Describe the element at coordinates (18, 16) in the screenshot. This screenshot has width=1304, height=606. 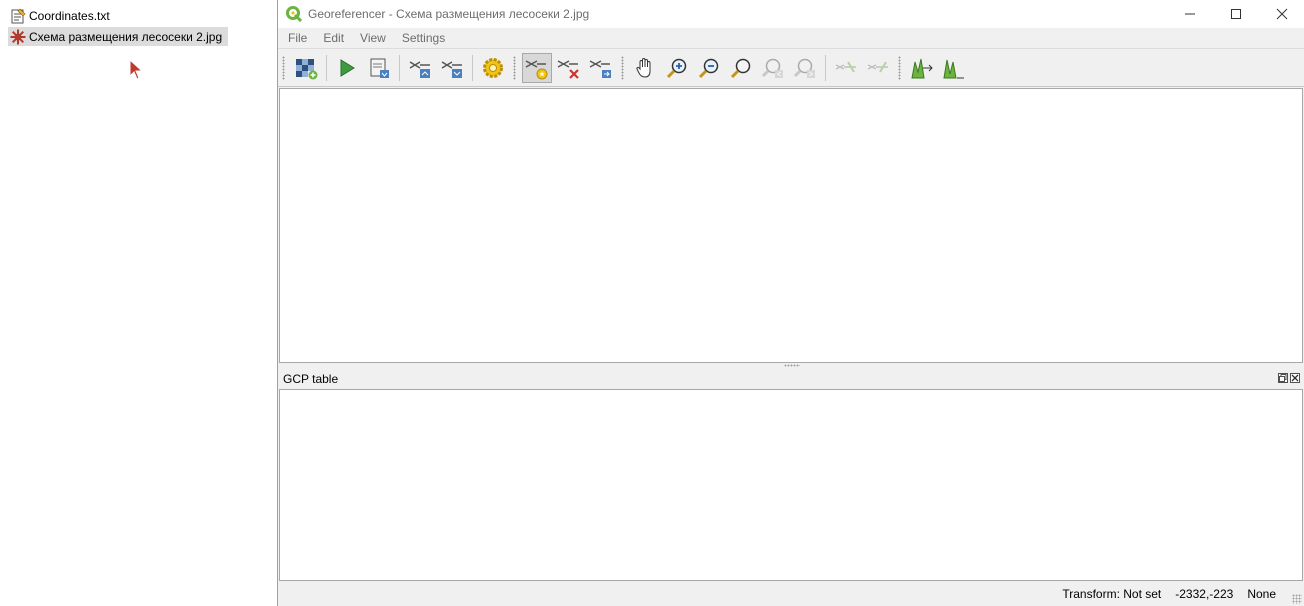
I see `text-file-icon` at that location.